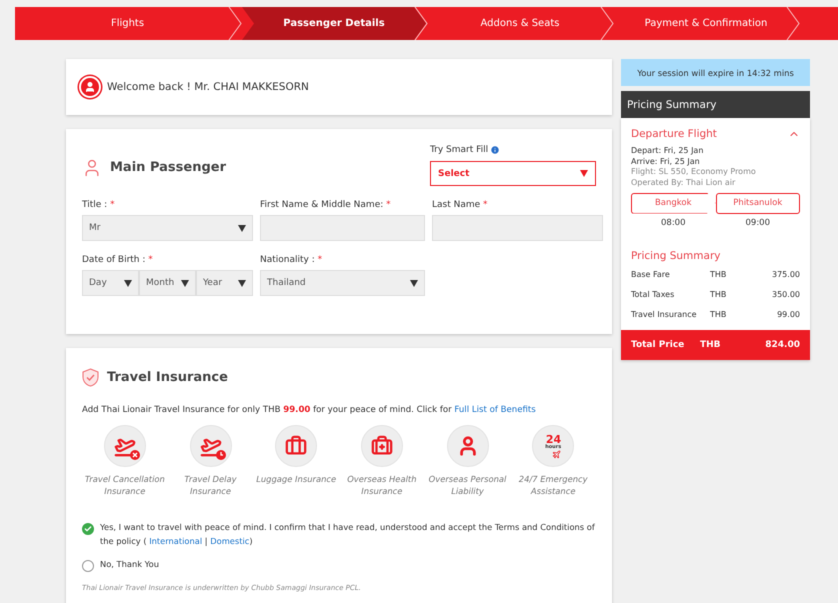  I want to click on user-avatar-icon, so click(90, 87).